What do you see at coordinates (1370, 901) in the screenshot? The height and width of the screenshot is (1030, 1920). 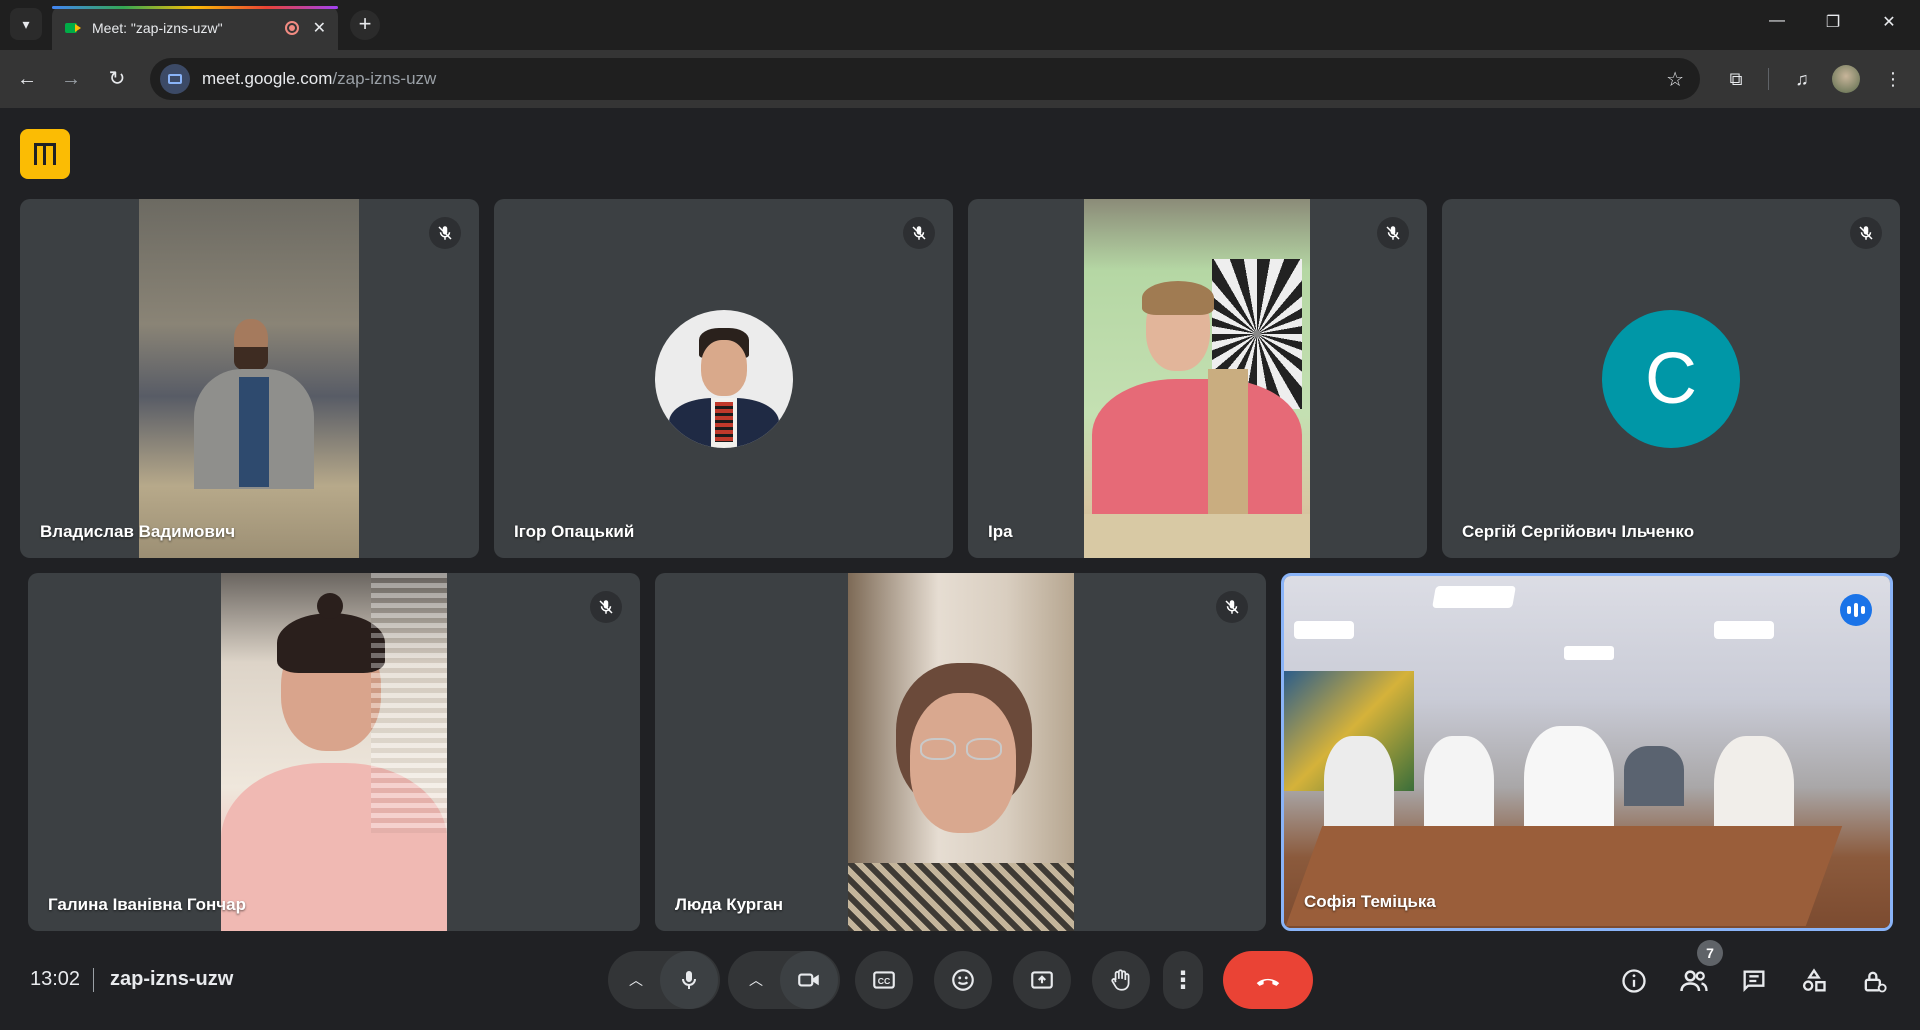 I see `participant-name: Софія Теміцька` at bounding box center [1370, 901].